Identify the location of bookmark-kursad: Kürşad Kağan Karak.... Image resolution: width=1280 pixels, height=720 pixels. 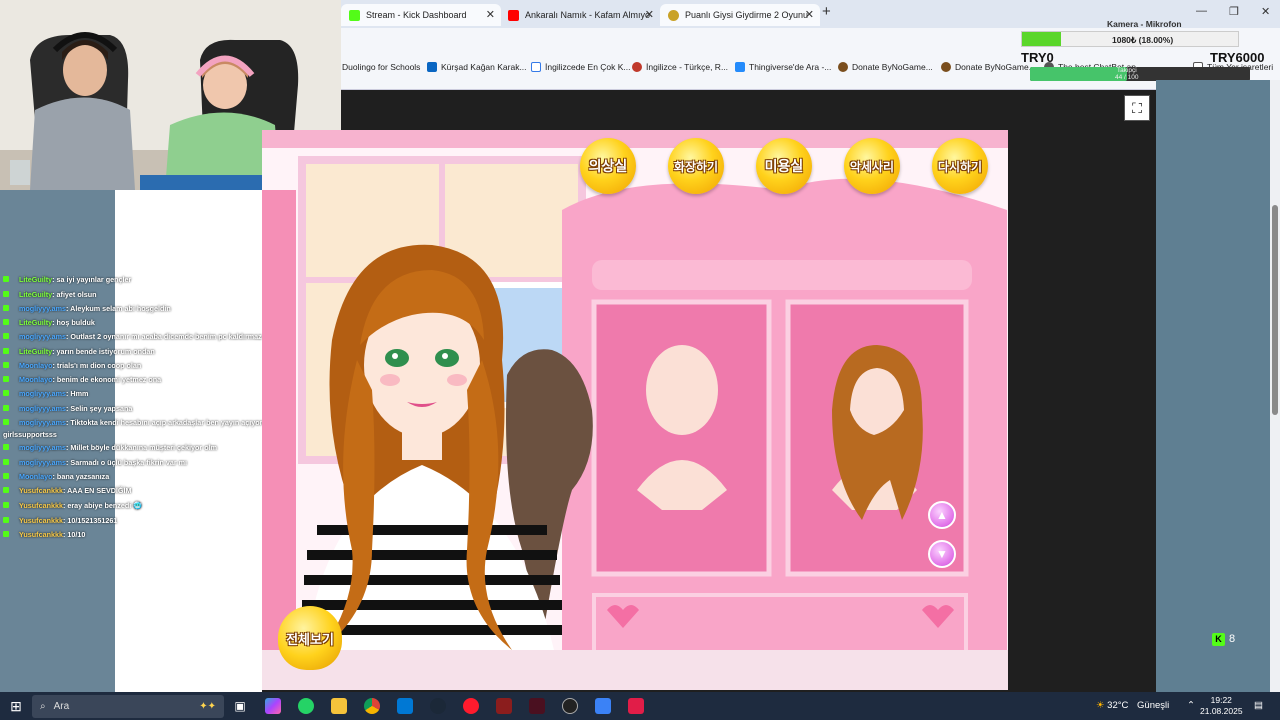
(477, 67).